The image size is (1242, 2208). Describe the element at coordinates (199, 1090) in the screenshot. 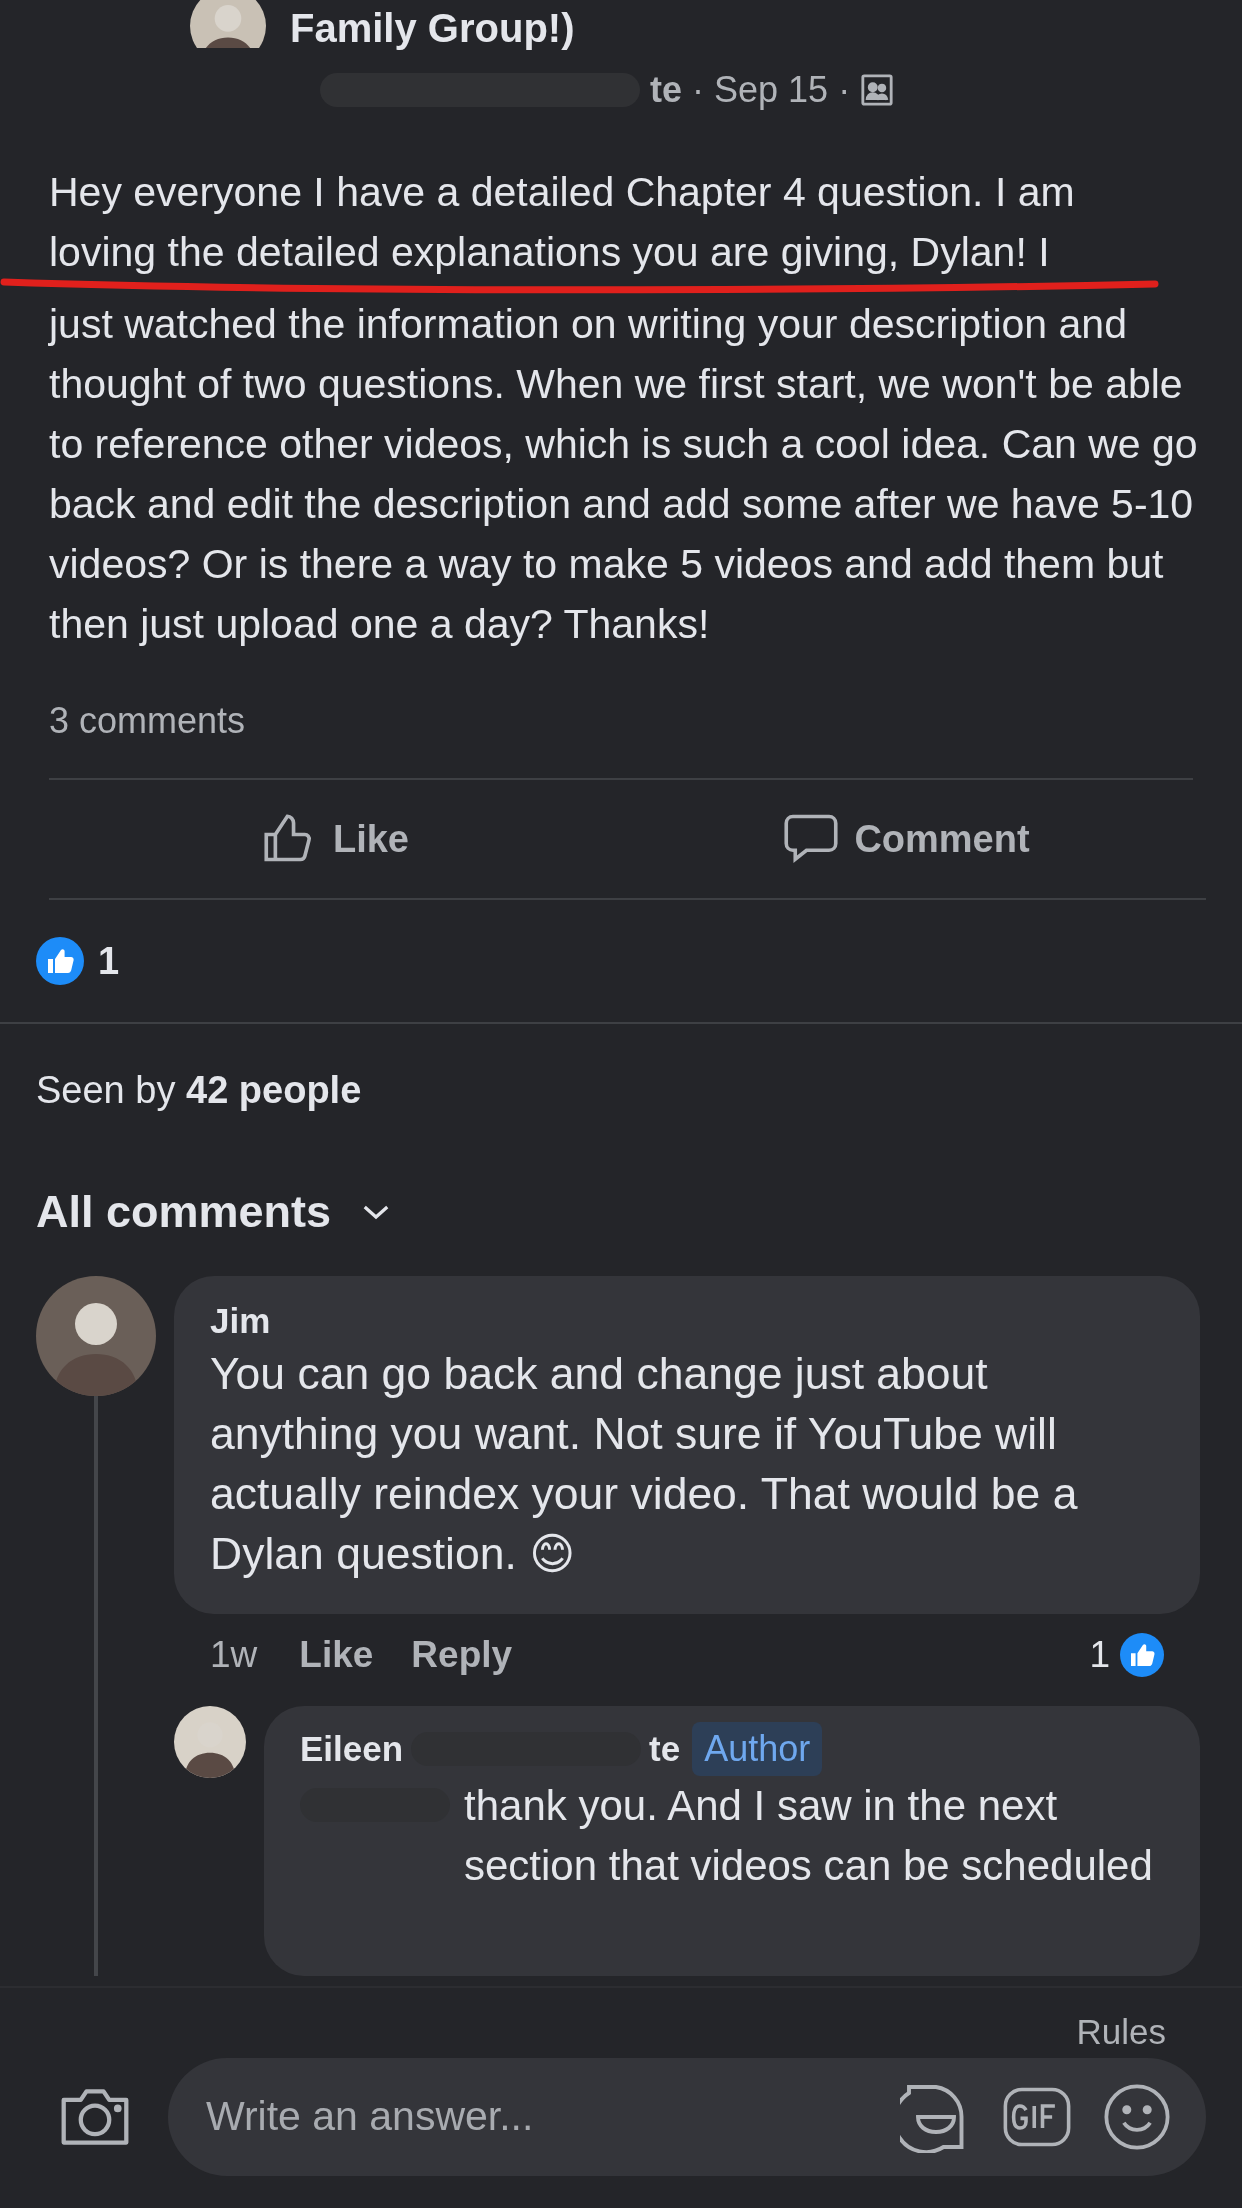

I see `seen-by-text: Seen by 42 people` at that location.